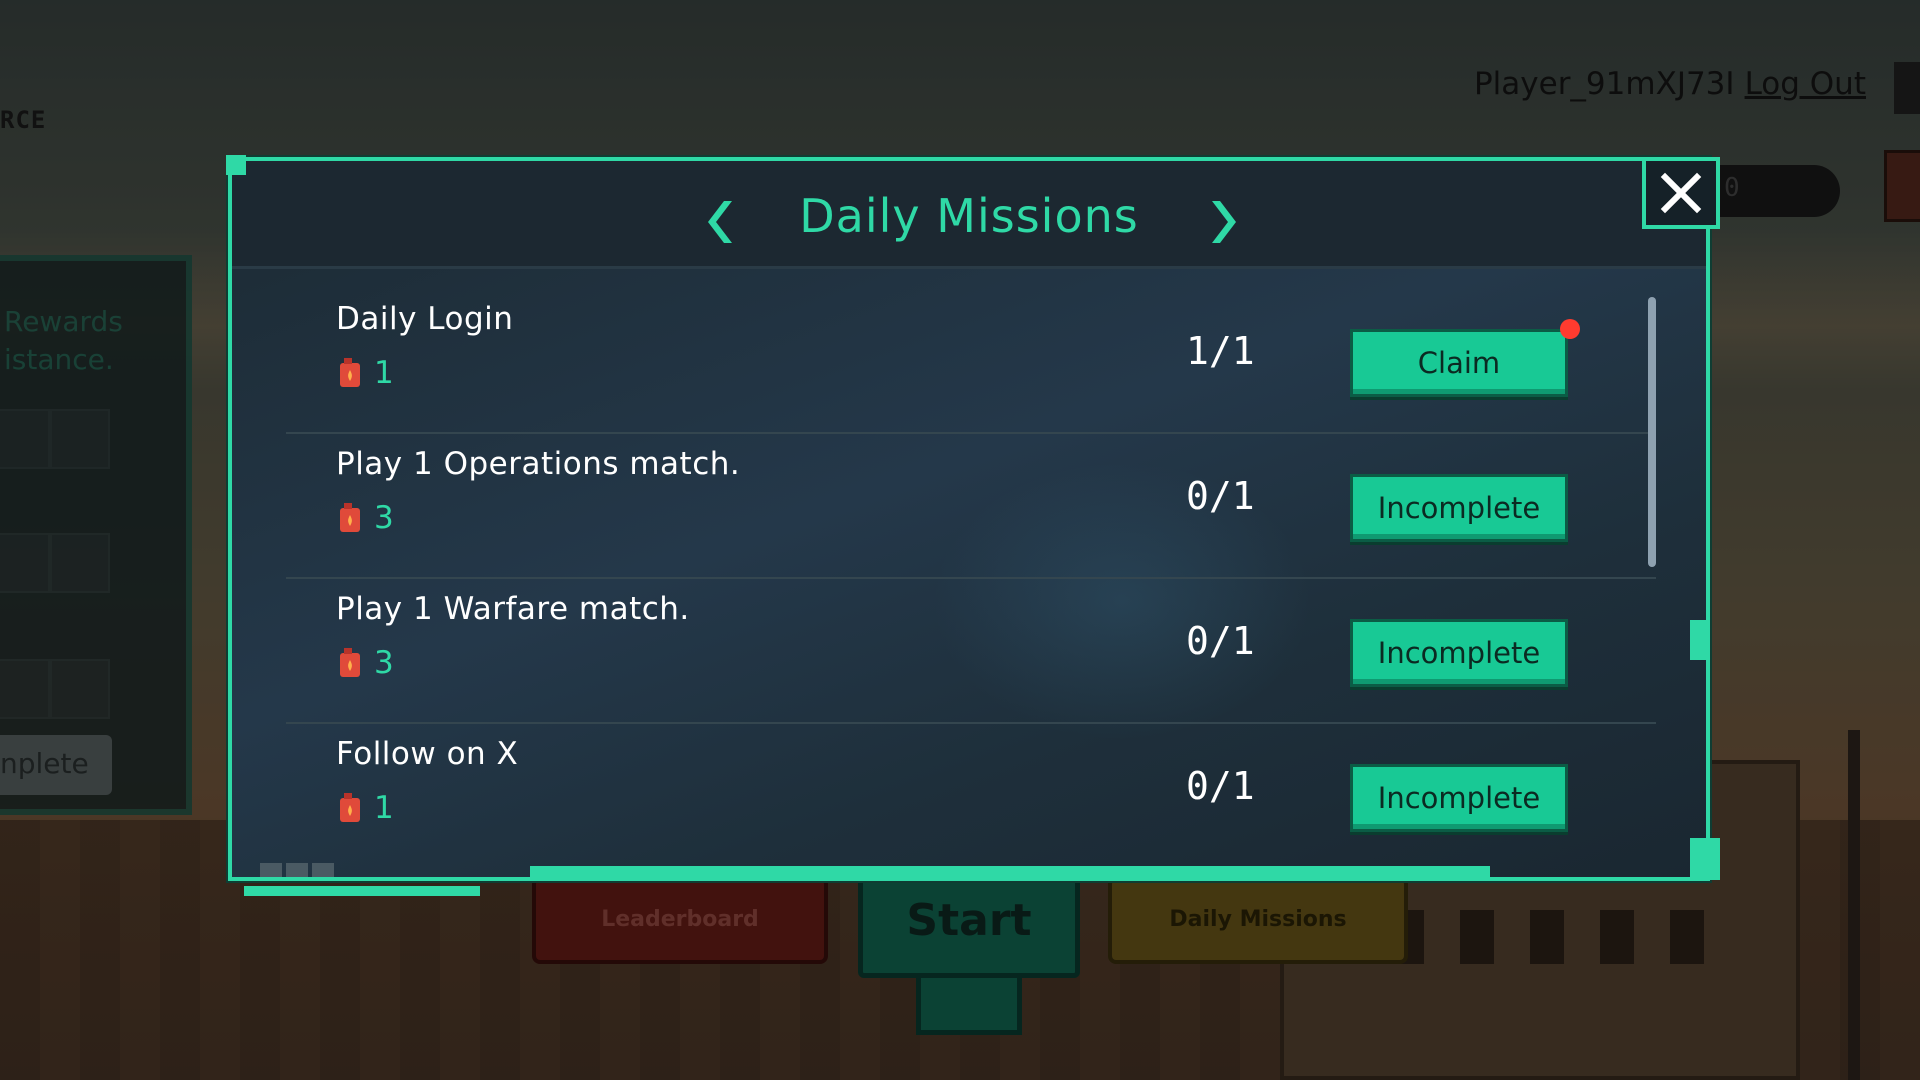  What do you see at coordinates (427, 754) in the screenshot?
I see `mission-name: Follow on X` at bounding box center [427, 754].